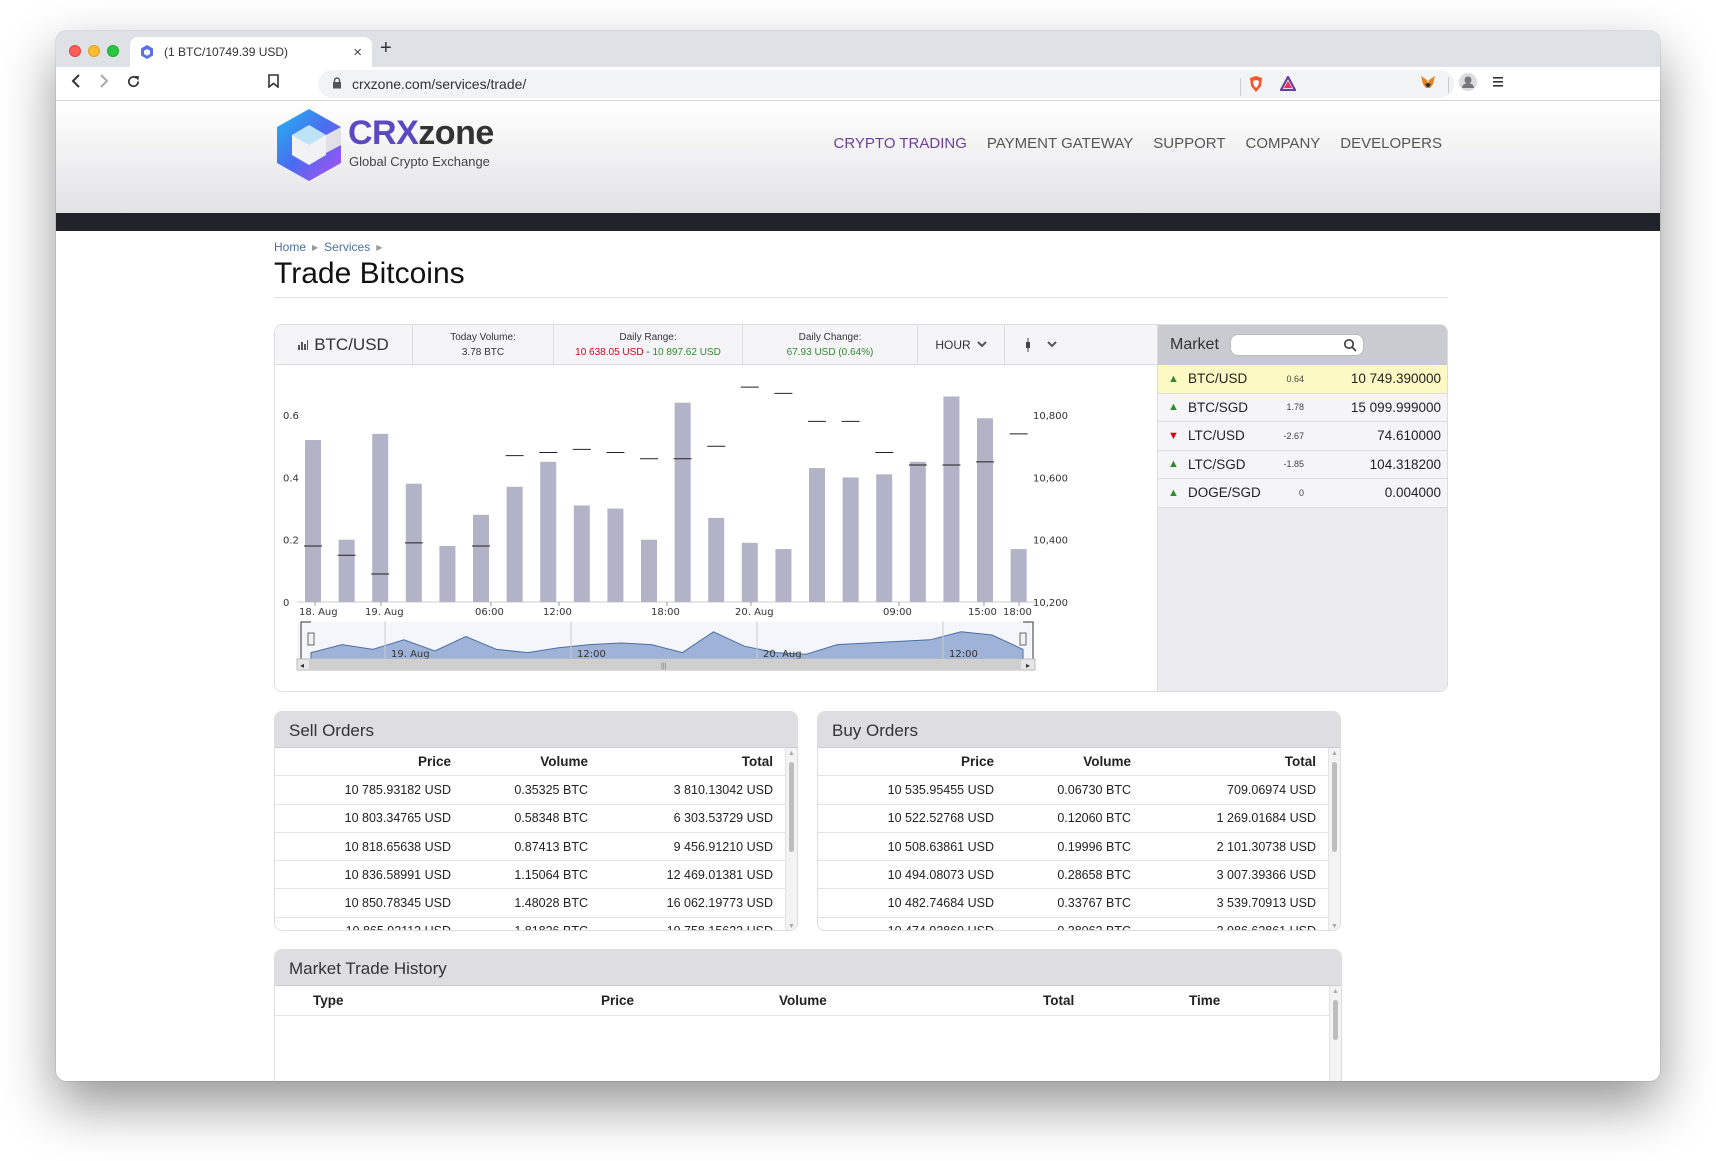 The image size is (1716, 1161). I want to click on address-bar: crxzone.com/services/trade/, so click(886, 84).